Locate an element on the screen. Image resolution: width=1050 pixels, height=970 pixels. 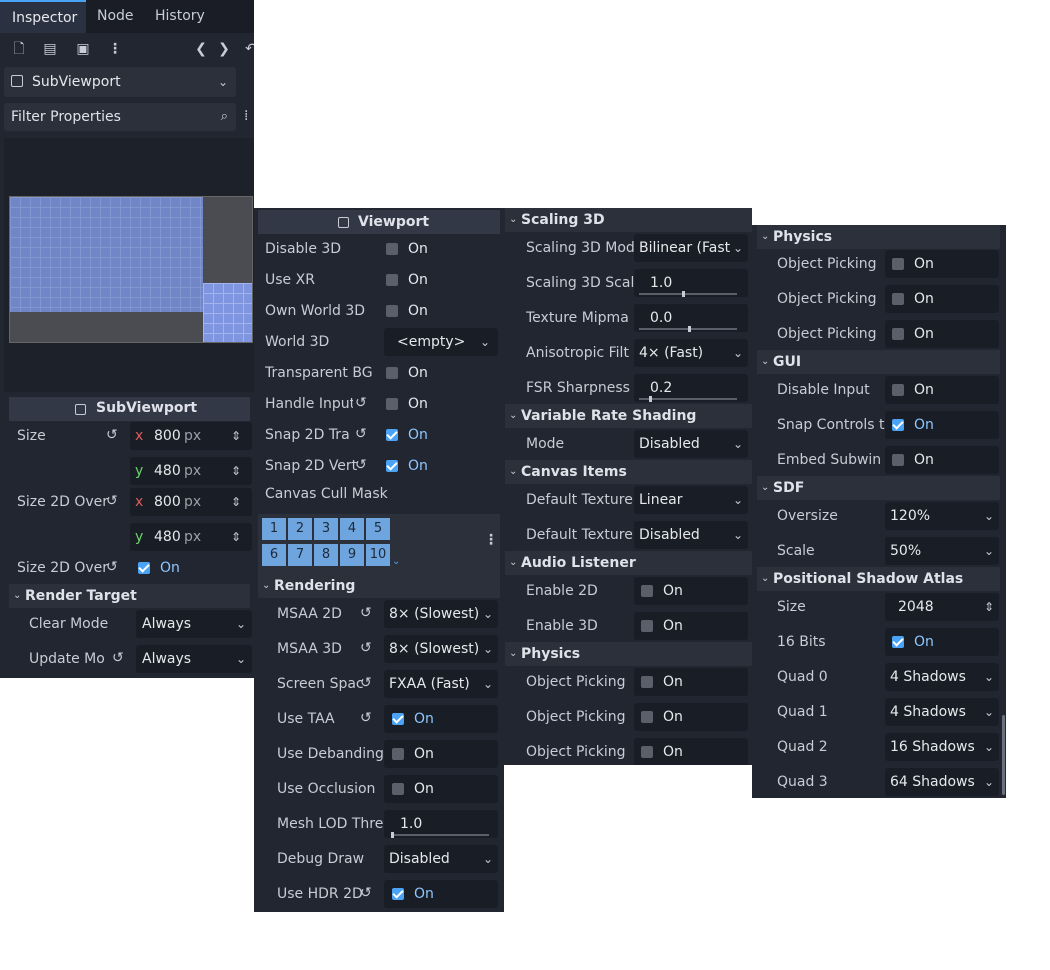
enable-3d-checkbox is located at coordinates (647, 626).